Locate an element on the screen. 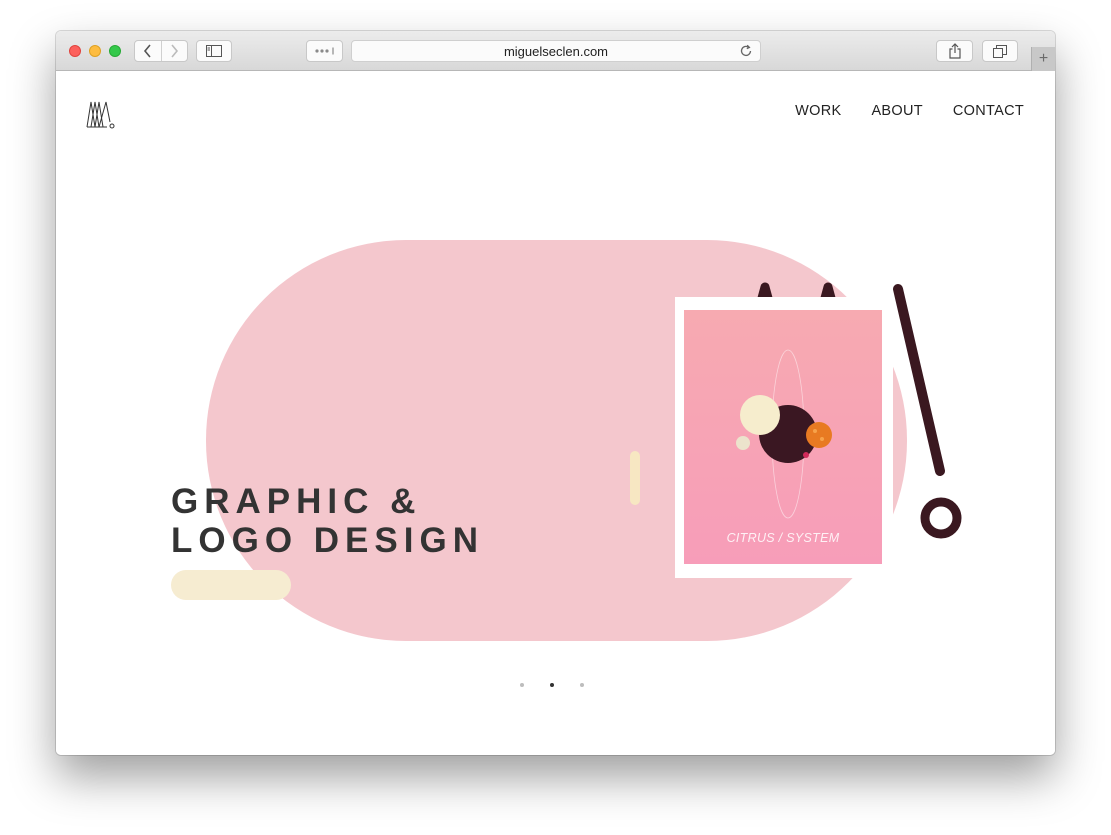  project-card-citrus-system: CITRUS / SYSTEM is located at coordinates (784, 437).